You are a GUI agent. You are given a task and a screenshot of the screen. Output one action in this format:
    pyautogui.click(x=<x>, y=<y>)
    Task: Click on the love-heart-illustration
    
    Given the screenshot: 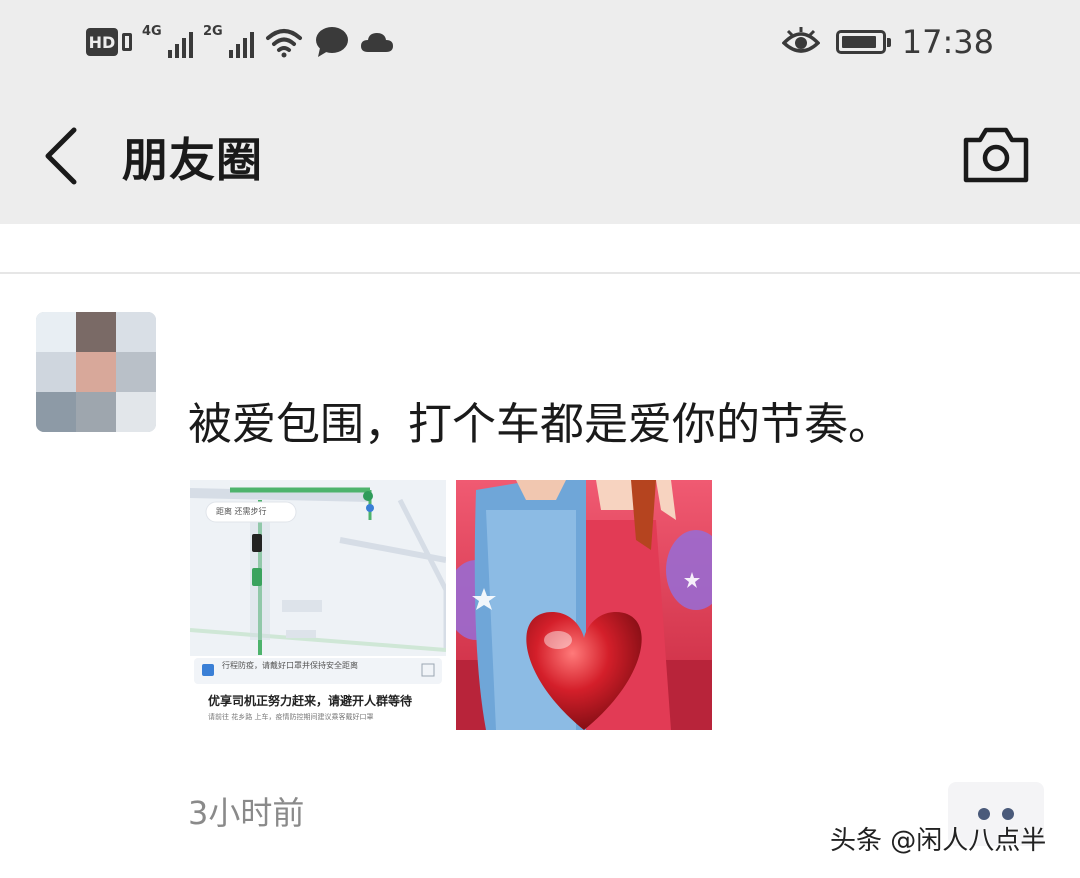 What is the action you would take?
    pyautogui.click(x=584, y=605)
    